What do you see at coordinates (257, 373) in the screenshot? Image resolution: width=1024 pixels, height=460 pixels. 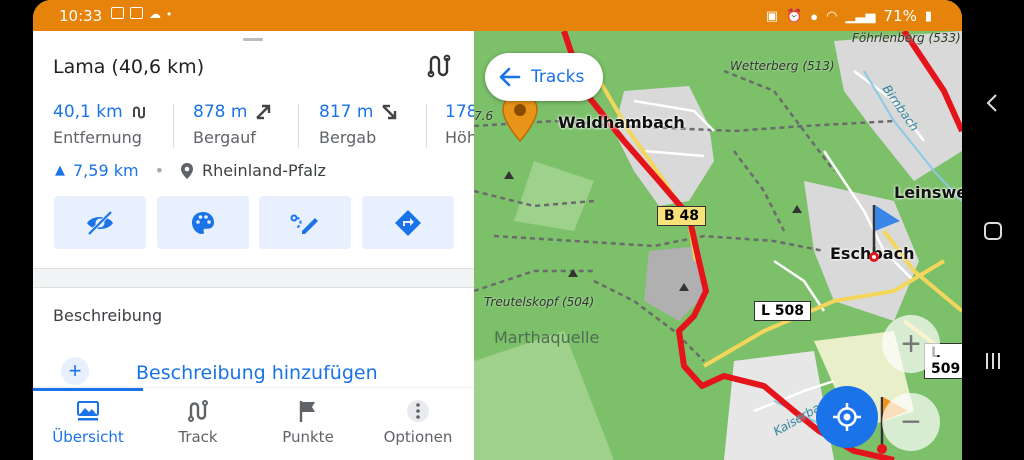 I see `add-description-link: Beschreibung hinzufügen` at bounding box center [257, 373].